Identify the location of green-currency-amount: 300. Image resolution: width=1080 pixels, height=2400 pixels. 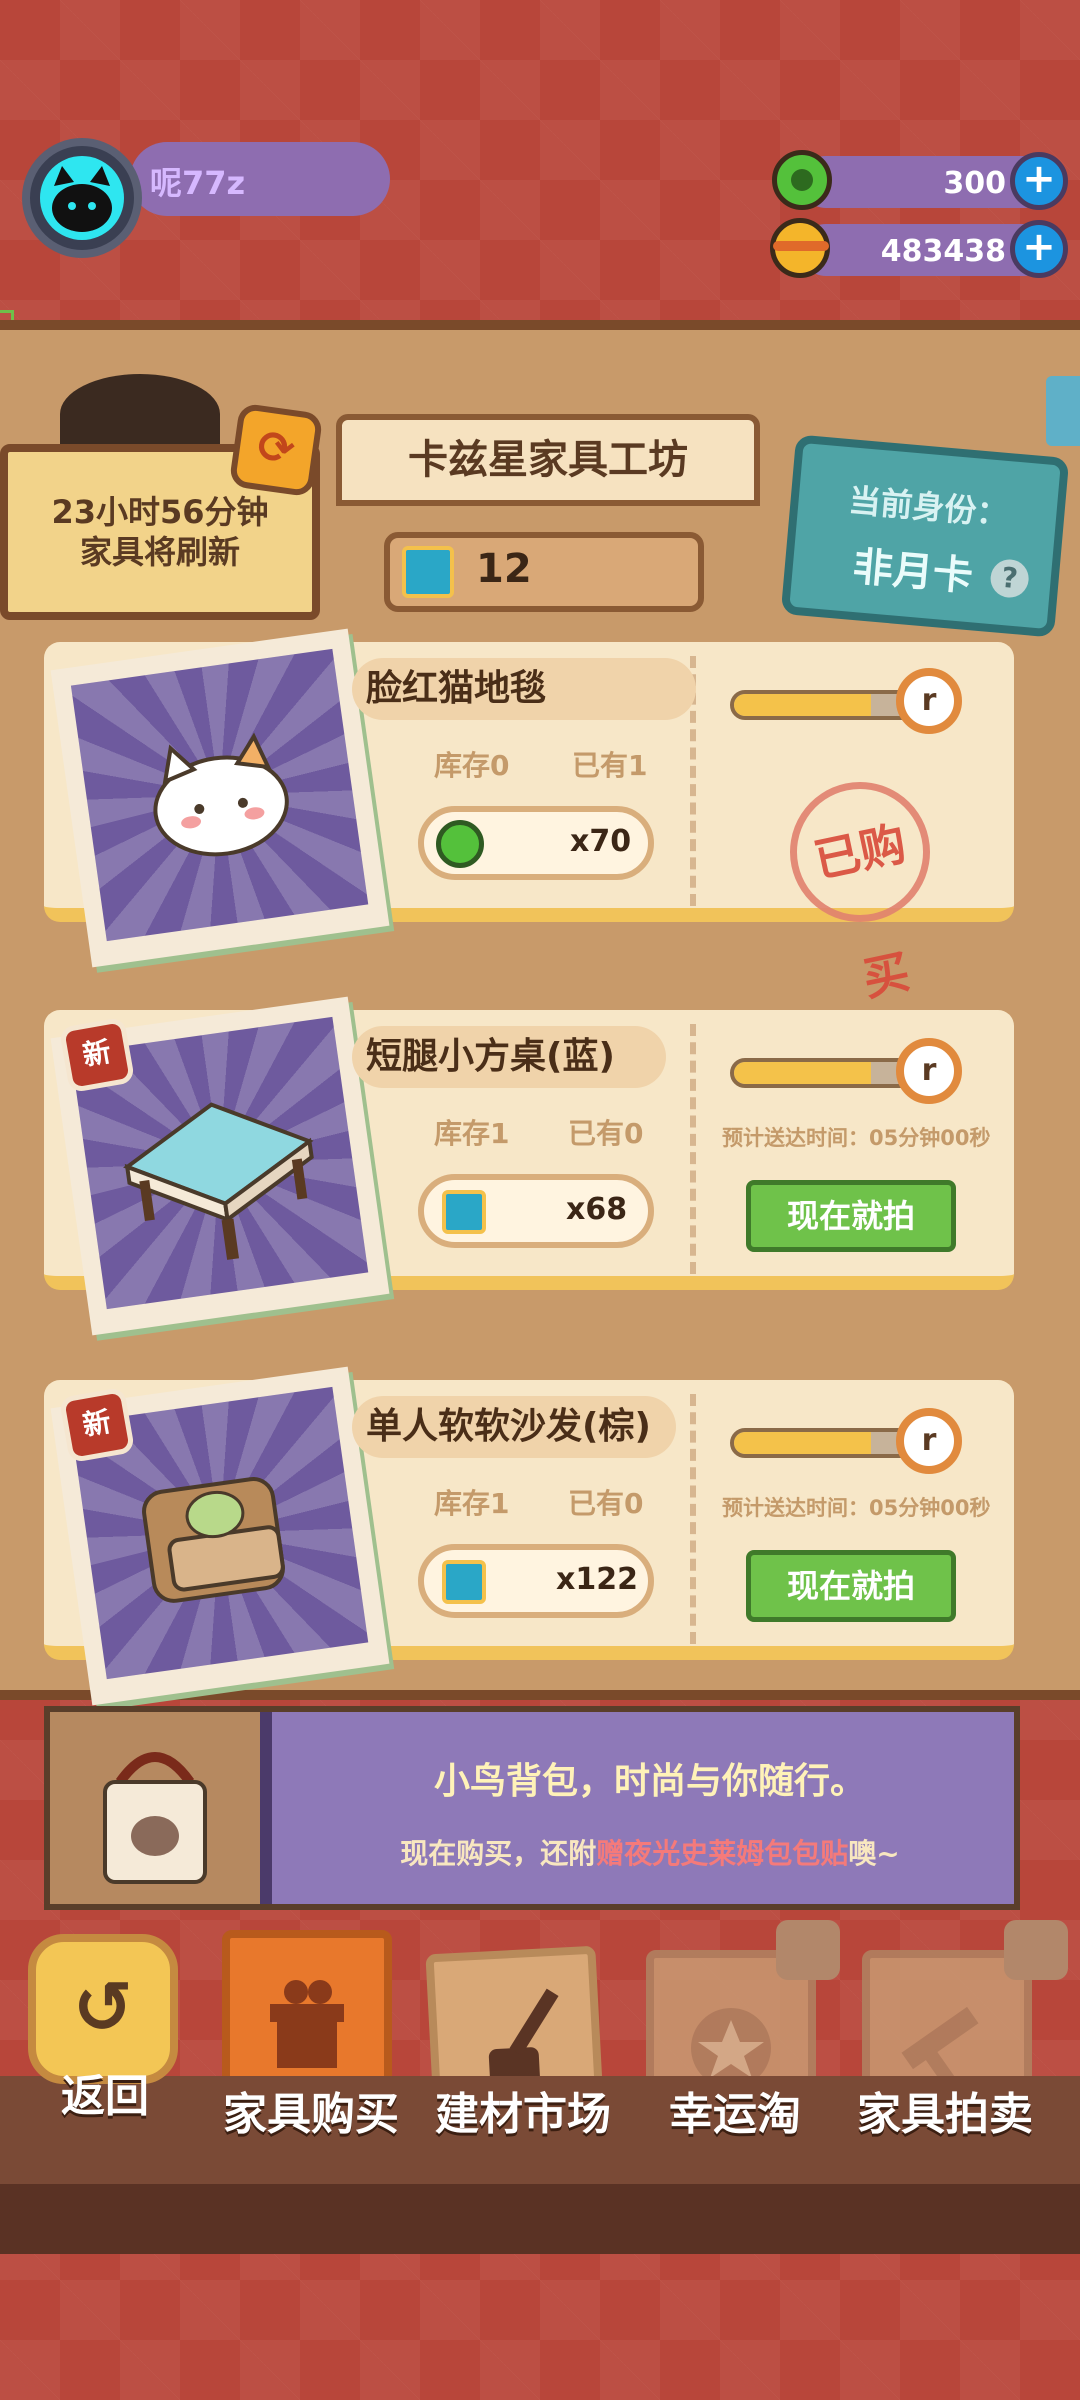
(974, 183).